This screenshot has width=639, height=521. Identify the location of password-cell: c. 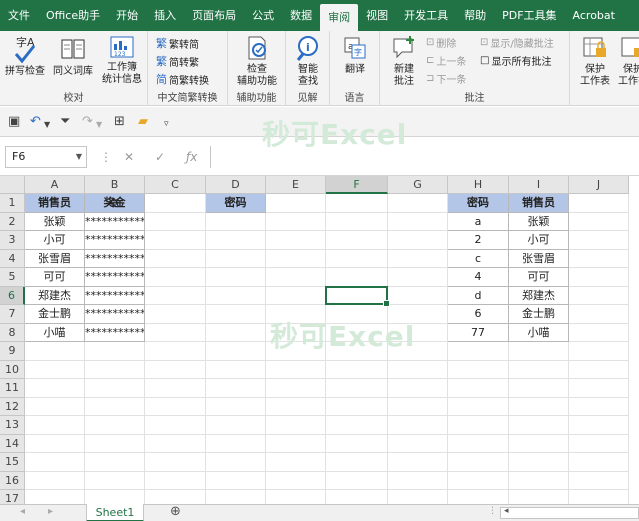
(478, 258).